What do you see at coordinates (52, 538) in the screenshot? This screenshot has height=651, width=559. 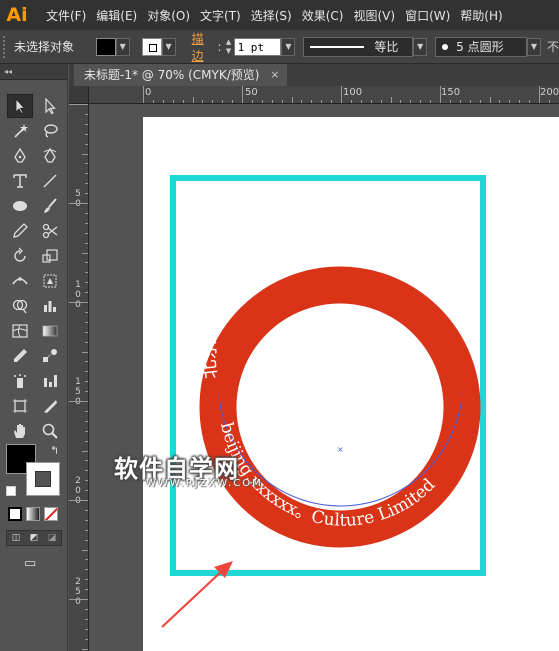 I see `draw-inside-icon: ◪` at bounding box center [52, 538].